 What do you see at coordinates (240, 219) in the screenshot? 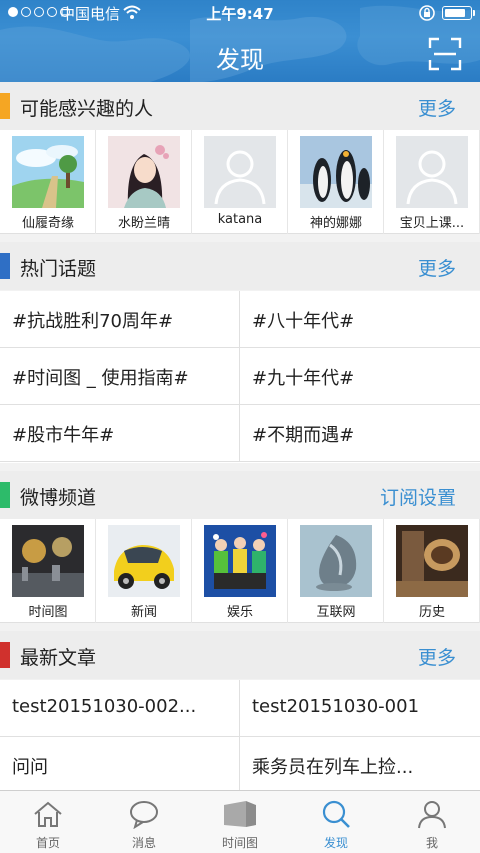
I see `person-name: katana` at bounding box center [240, 219].